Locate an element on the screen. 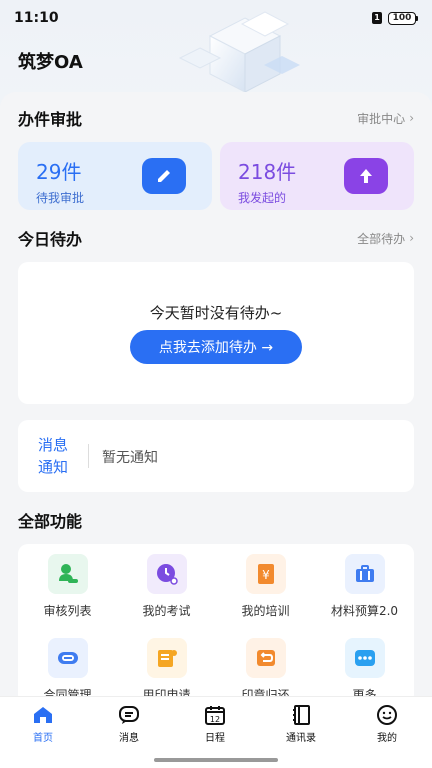 This screenshot has height=768, width=432. calendar-day: 12 is located at coordinates (215, 719).